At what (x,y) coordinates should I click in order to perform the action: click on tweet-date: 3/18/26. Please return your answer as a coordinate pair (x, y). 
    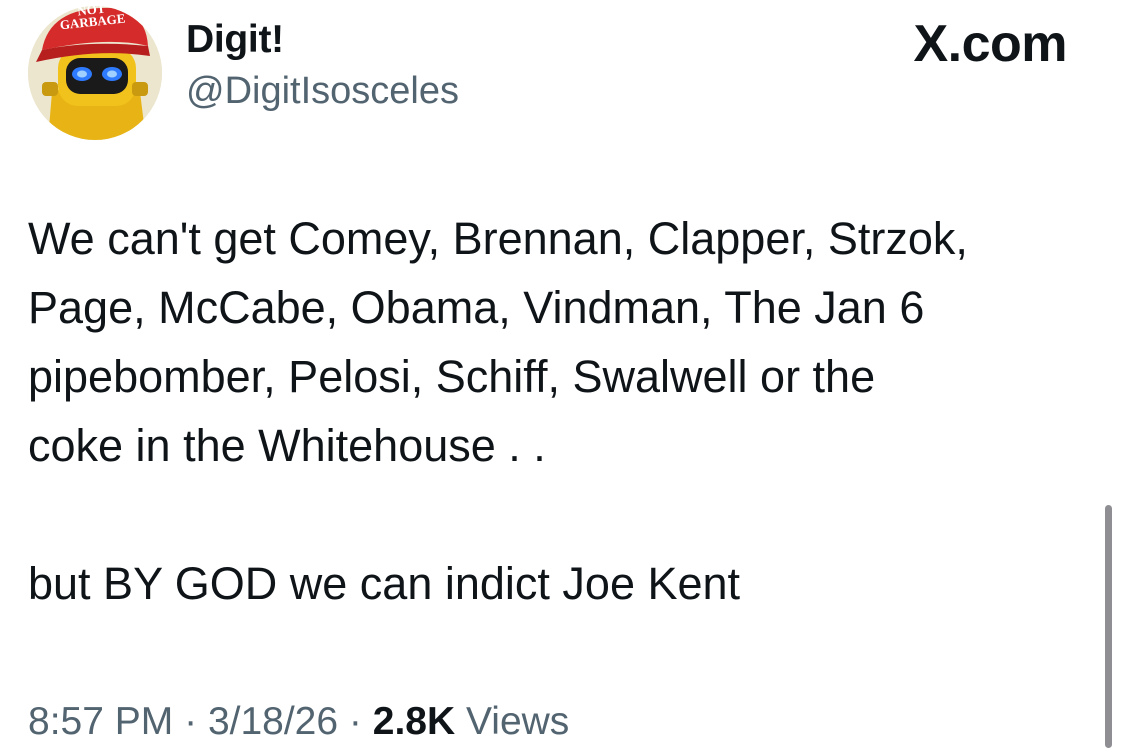
    Looking at the image, I should click on (273, 721).